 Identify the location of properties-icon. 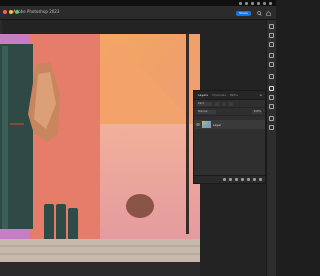
(271, 55).